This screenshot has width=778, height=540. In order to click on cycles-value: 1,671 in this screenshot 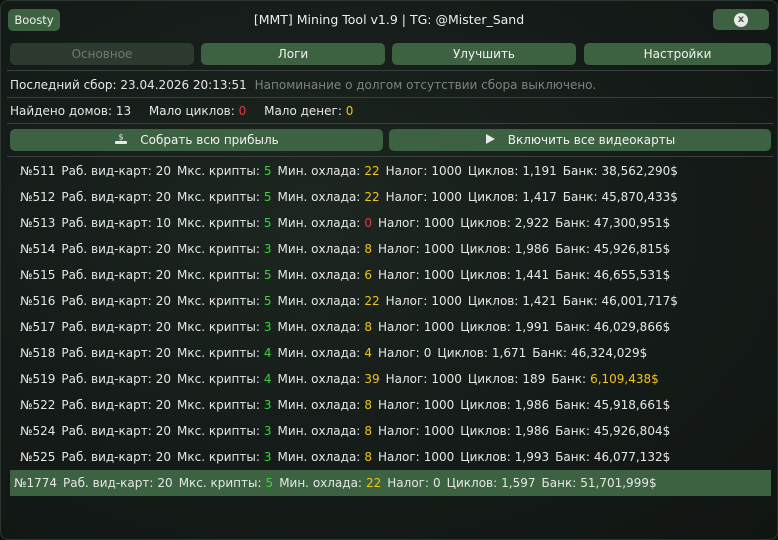, I will do `click(509, 353)`.